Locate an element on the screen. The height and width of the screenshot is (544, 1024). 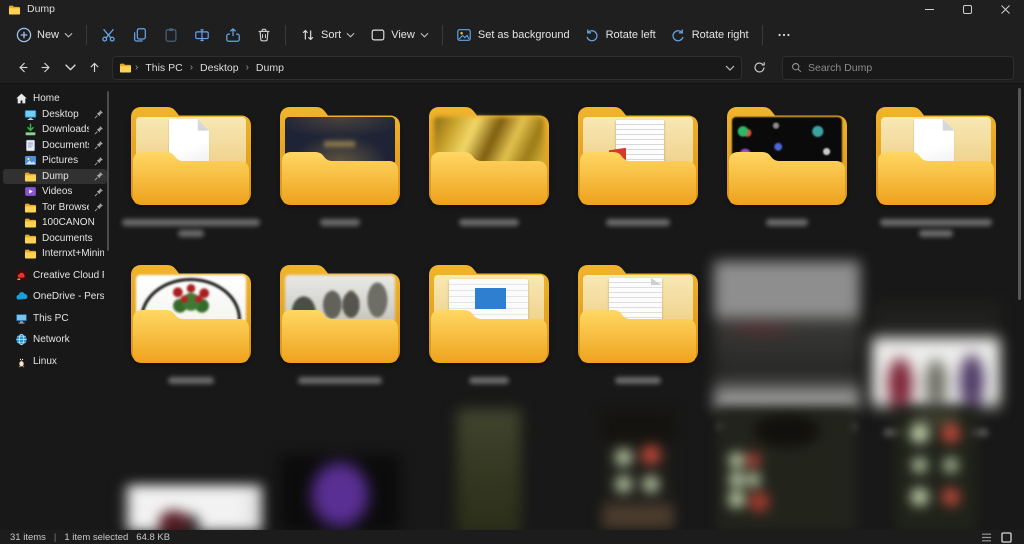
sidebar-item-videos: Videos is located at coordinates (55, 192).